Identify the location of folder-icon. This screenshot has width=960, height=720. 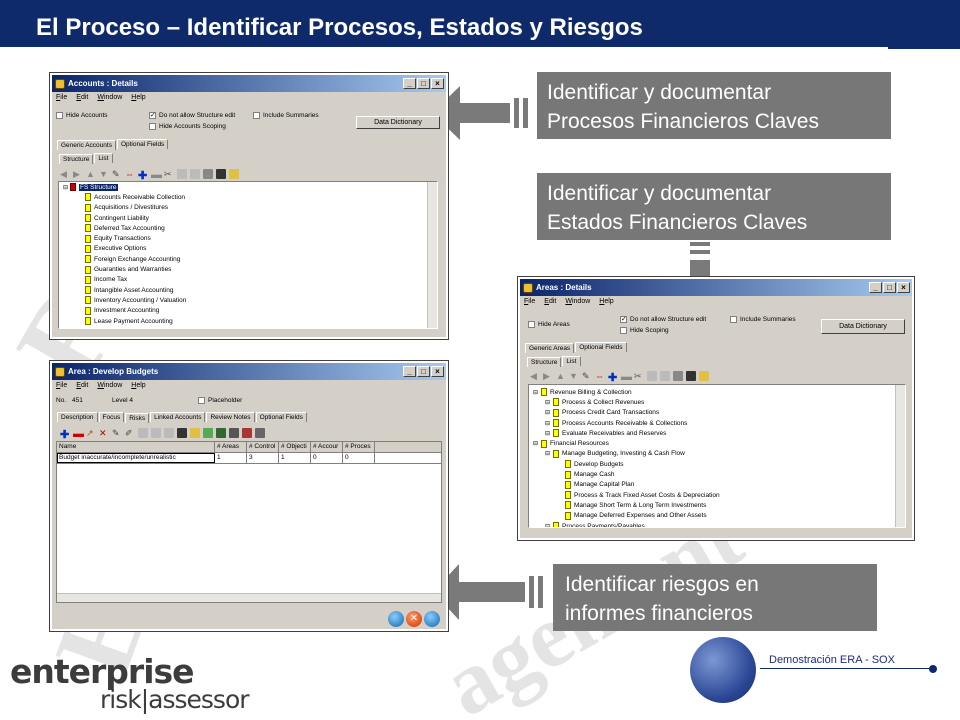
(234, 433).